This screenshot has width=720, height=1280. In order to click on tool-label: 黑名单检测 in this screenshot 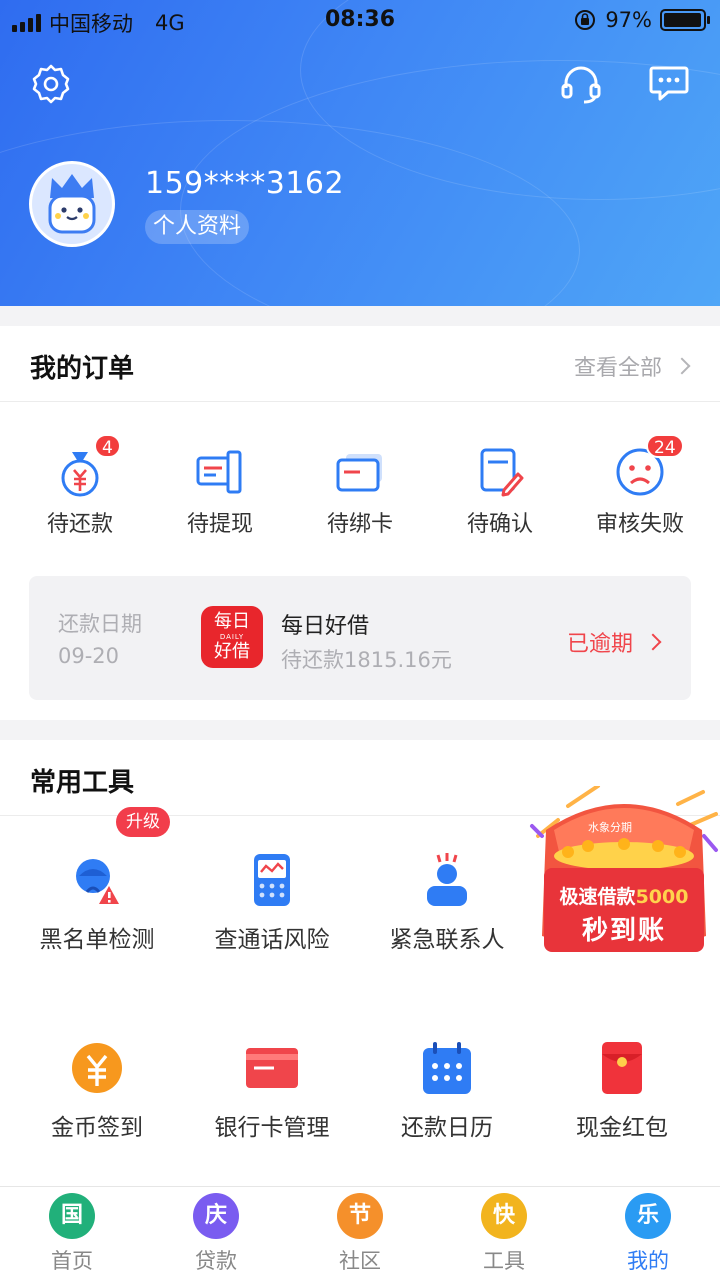, I will do `click(97, 940)`.